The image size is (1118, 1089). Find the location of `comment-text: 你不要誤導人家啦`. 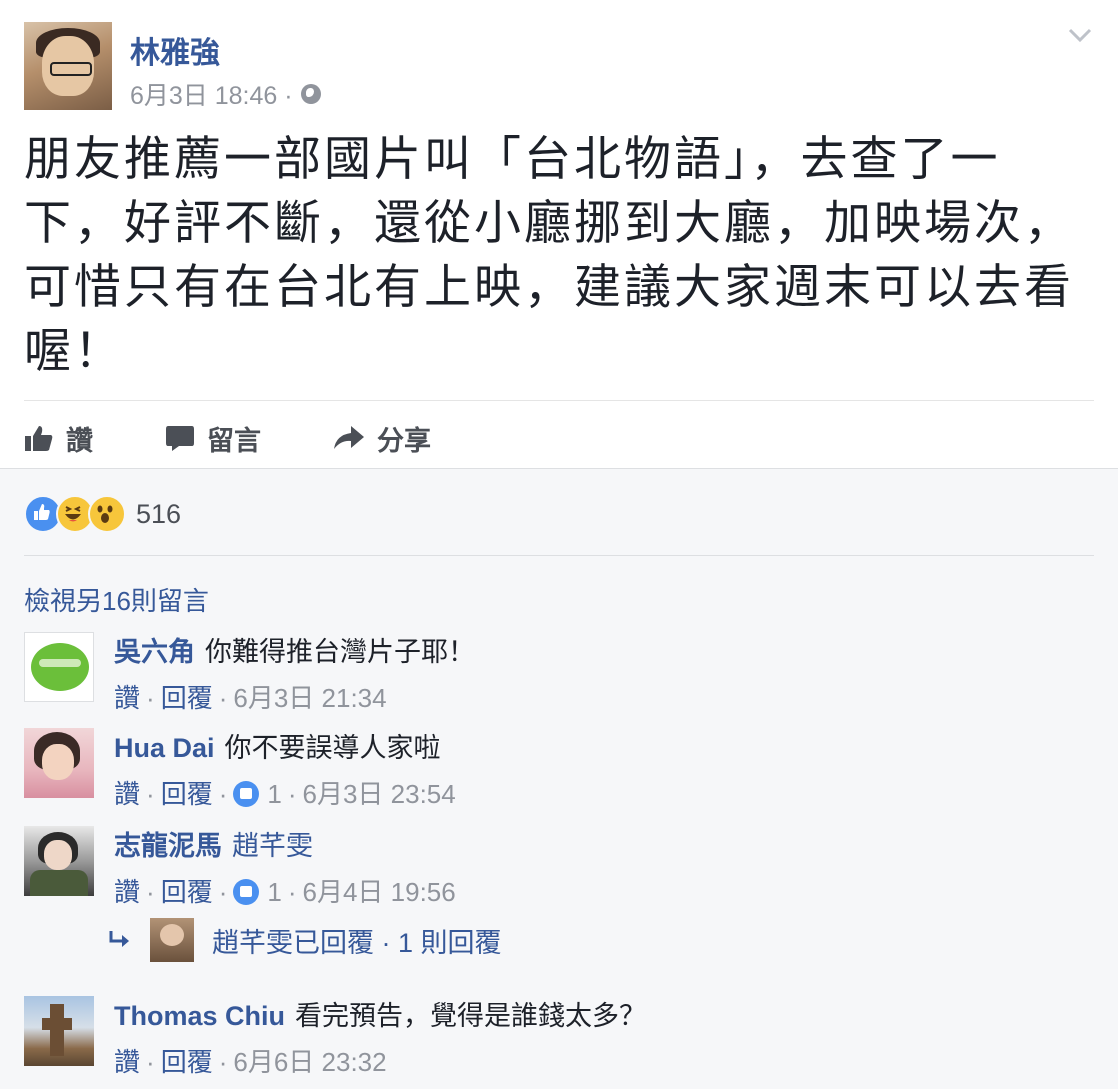

comment-text: 你不要誤導人家啦 is located at coordinates (332, 748).